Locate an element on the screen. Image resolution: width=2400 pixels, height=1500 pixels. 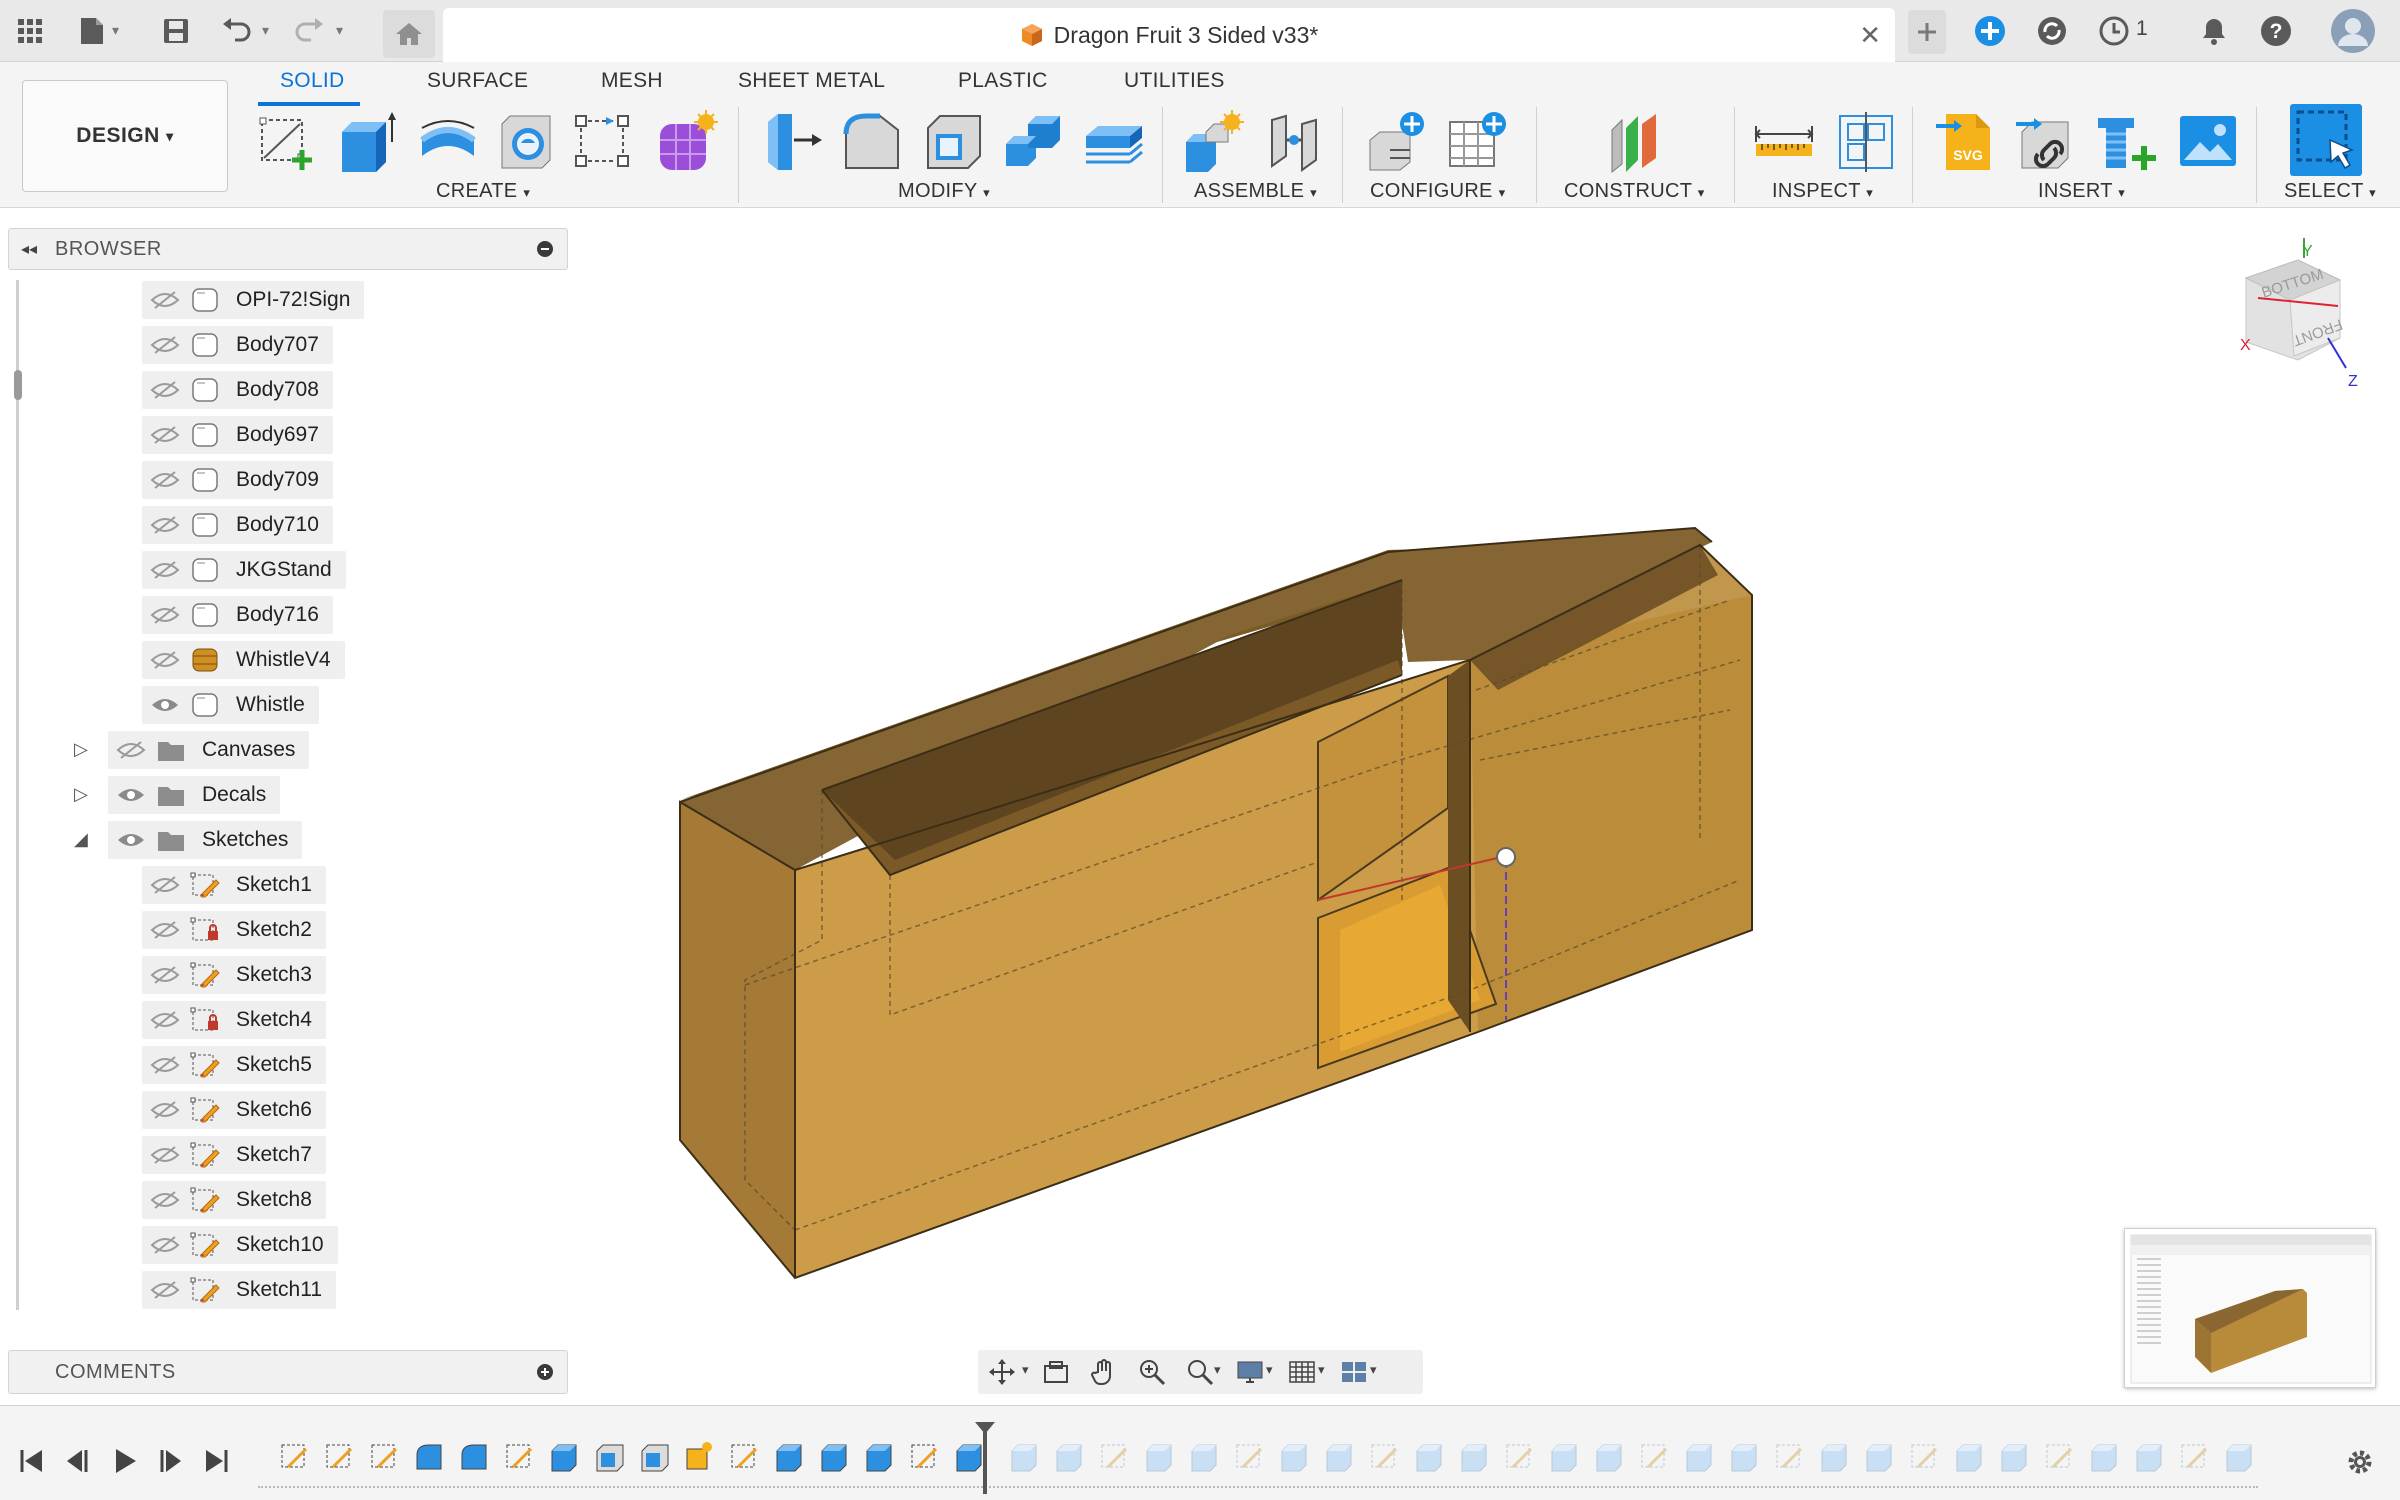
browser-item-body708: Body708 is located at coordinates (237, 390).